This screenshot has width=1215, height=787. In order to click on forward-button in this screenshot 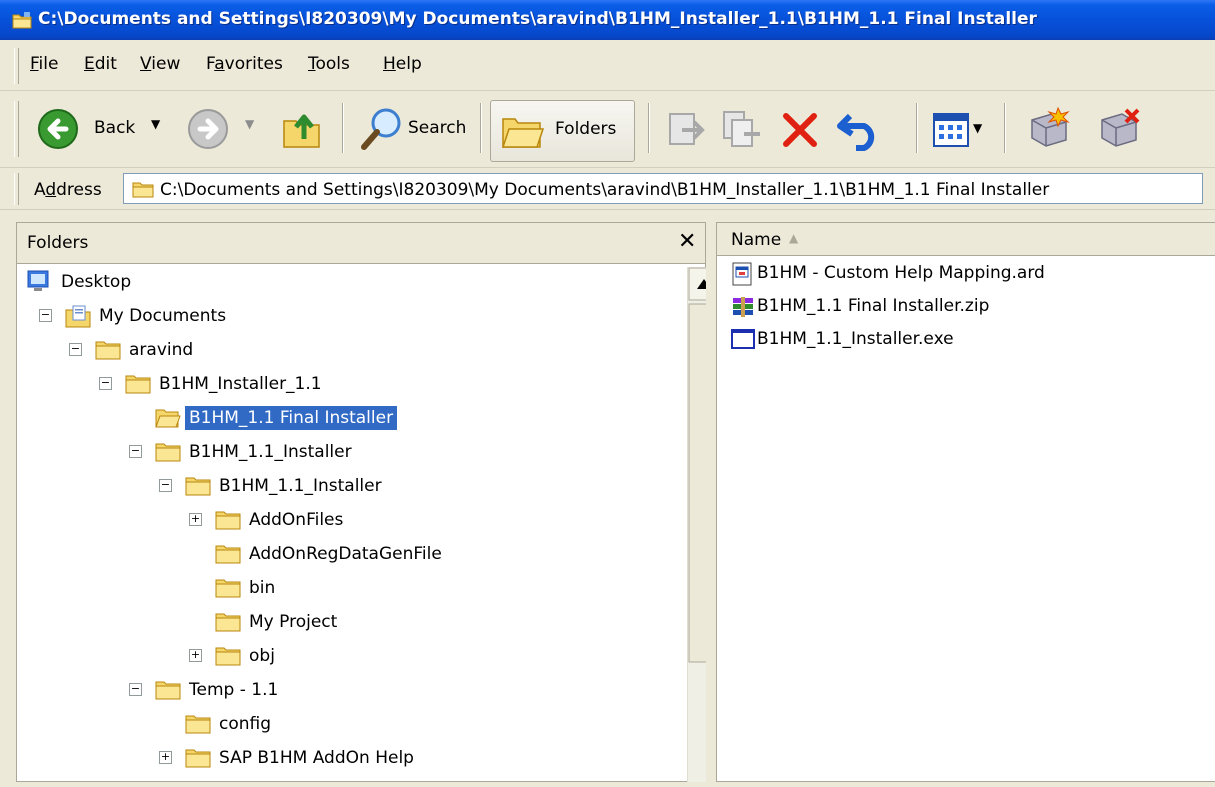, I will do `click(208, 129)`.